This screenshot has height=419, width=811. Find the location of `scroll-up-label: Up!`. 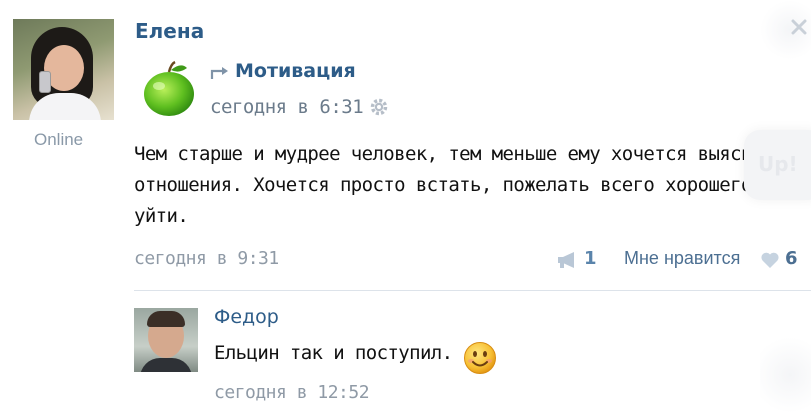

scroll-up-label: Up! is located at coordinates (778, 164).